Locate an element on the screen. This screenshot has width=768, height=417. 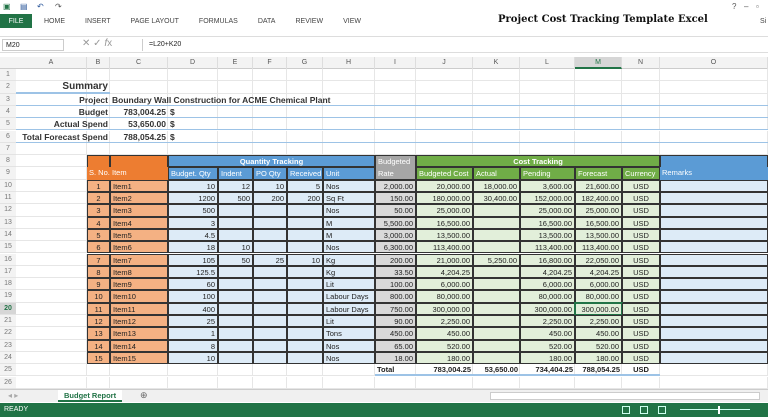
tab-data: DATA is located at coordinates (267, 21).